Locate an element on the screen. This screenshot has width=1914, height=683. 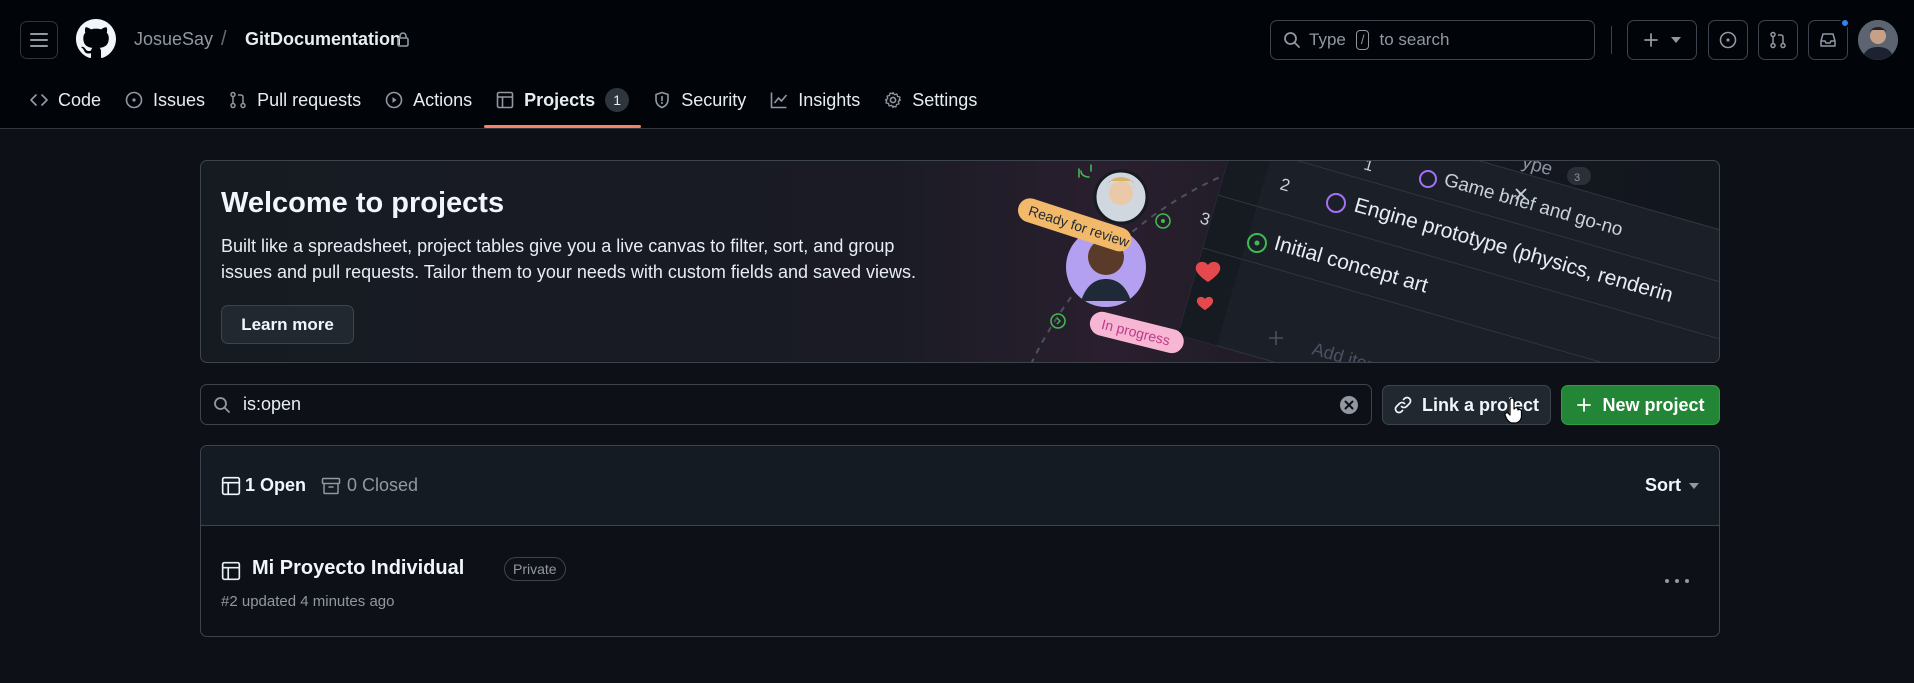
open-filter-tab: 1 Open is located at coordinates (263, 485).